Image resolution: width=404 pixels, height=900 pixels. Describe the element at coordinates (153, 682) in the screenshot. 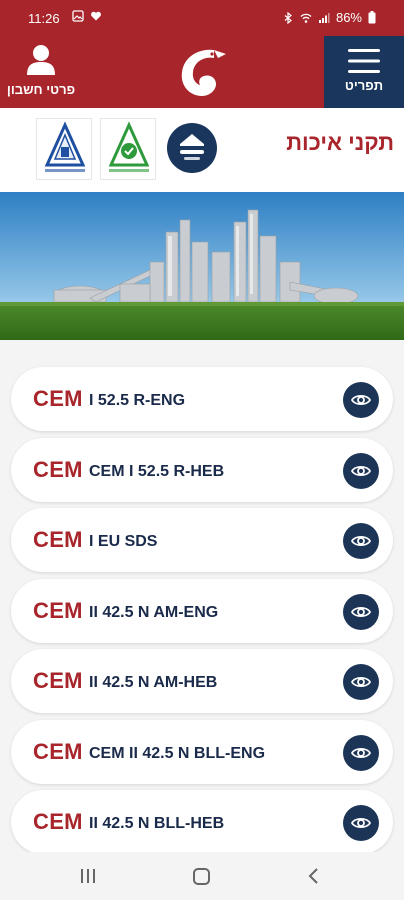

I see `document-name: II 42.5 N AM-HEB` at that location.